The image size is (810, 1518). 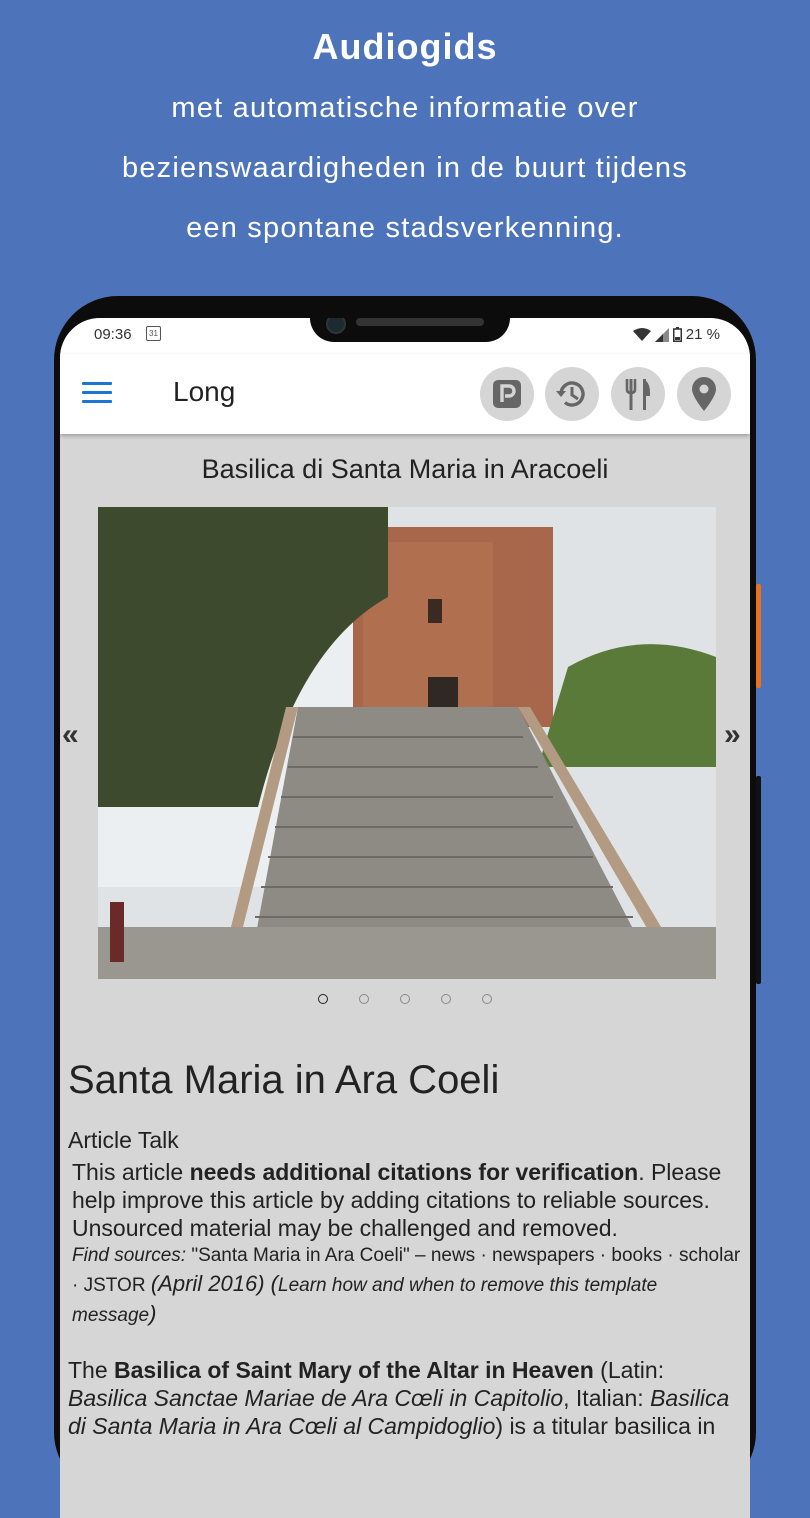 I want to click on promo-title: Audiogids, so click(x=405, y=46).